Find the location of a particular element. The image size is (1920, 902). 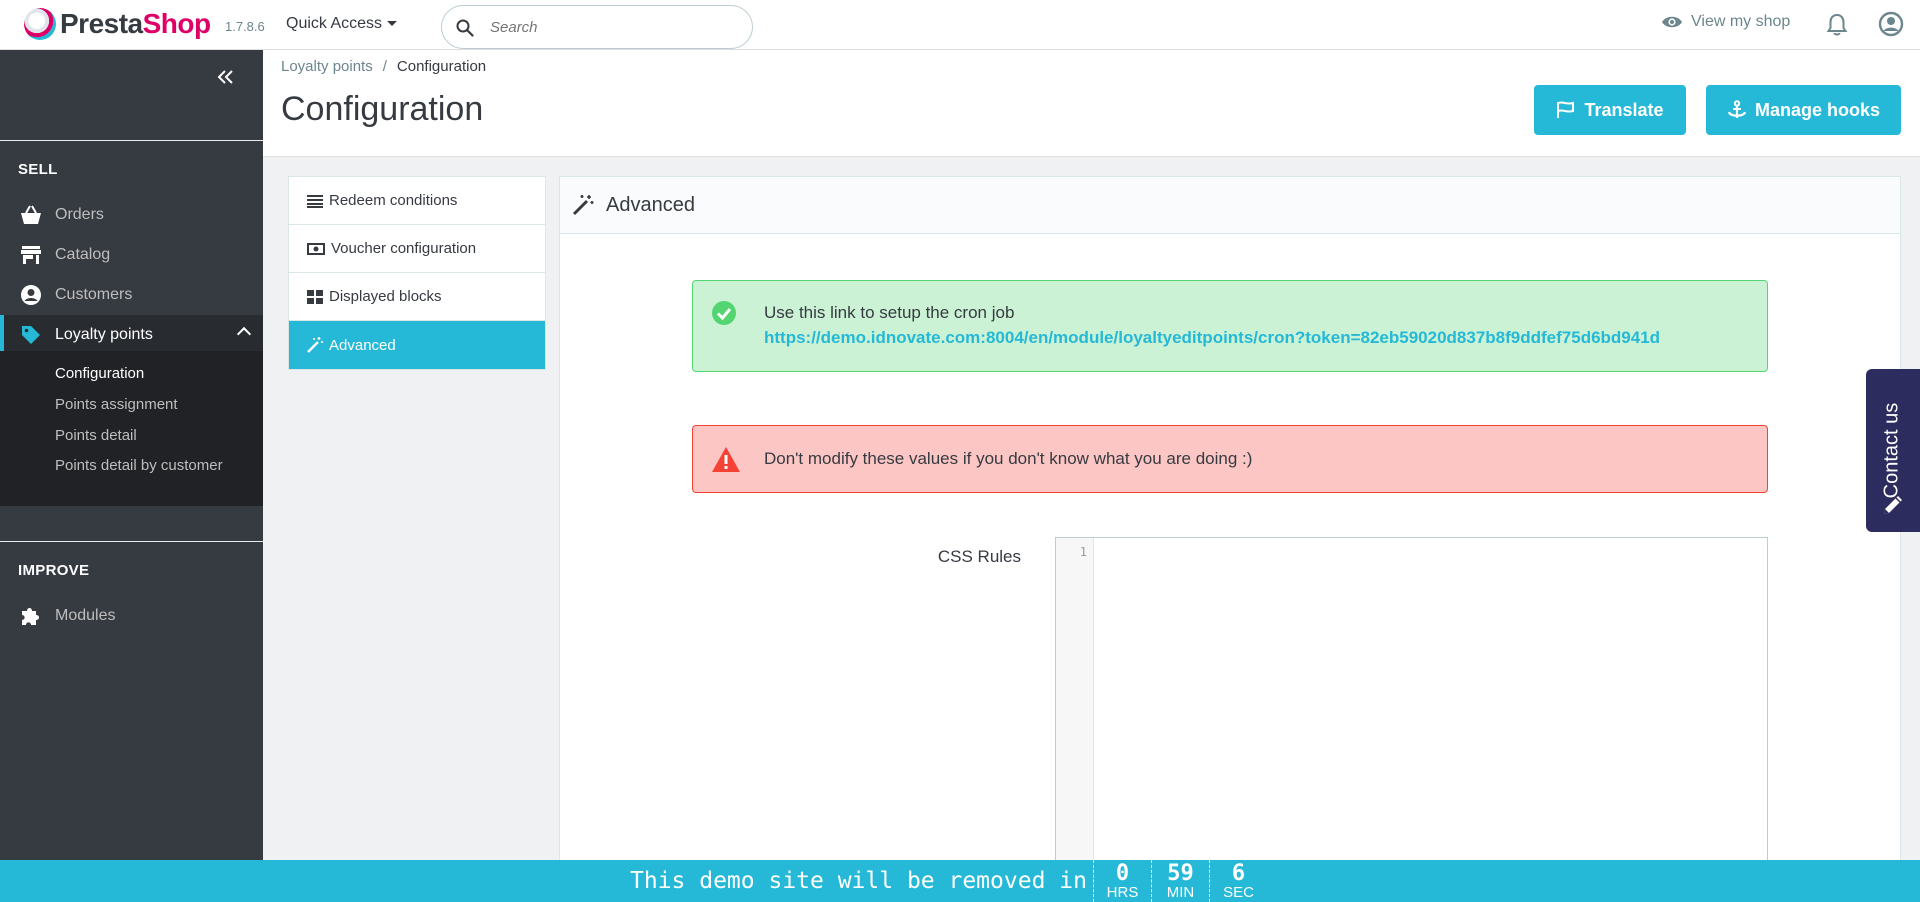

tab-redeem-conditions-label: Redeem conditions is located at coordinates (393, 200).